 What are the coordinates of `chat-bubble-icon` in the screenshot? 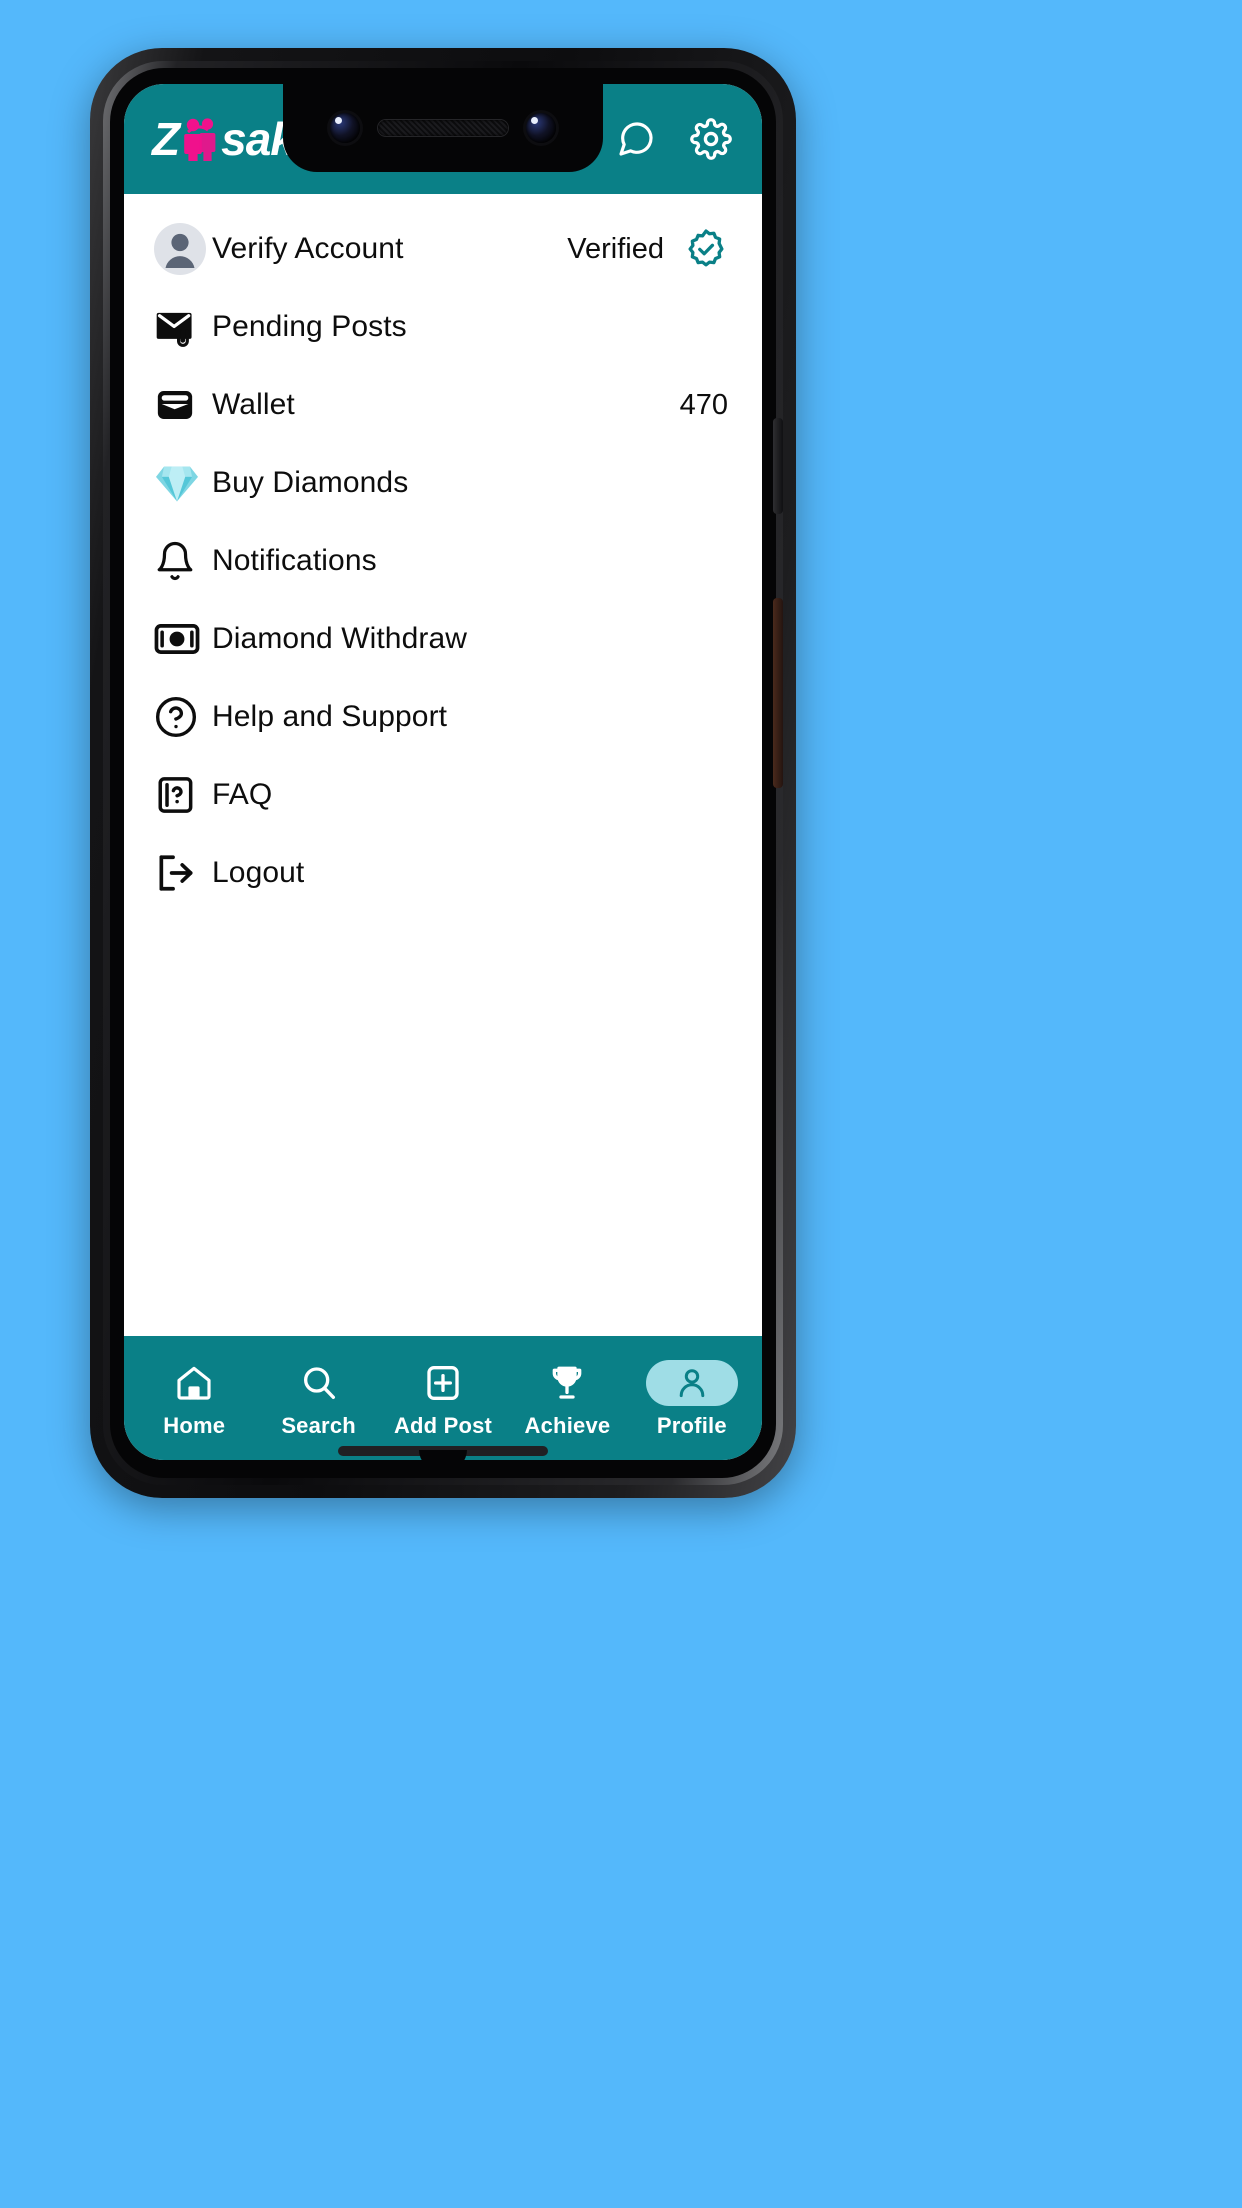 It's located at (636, 139).